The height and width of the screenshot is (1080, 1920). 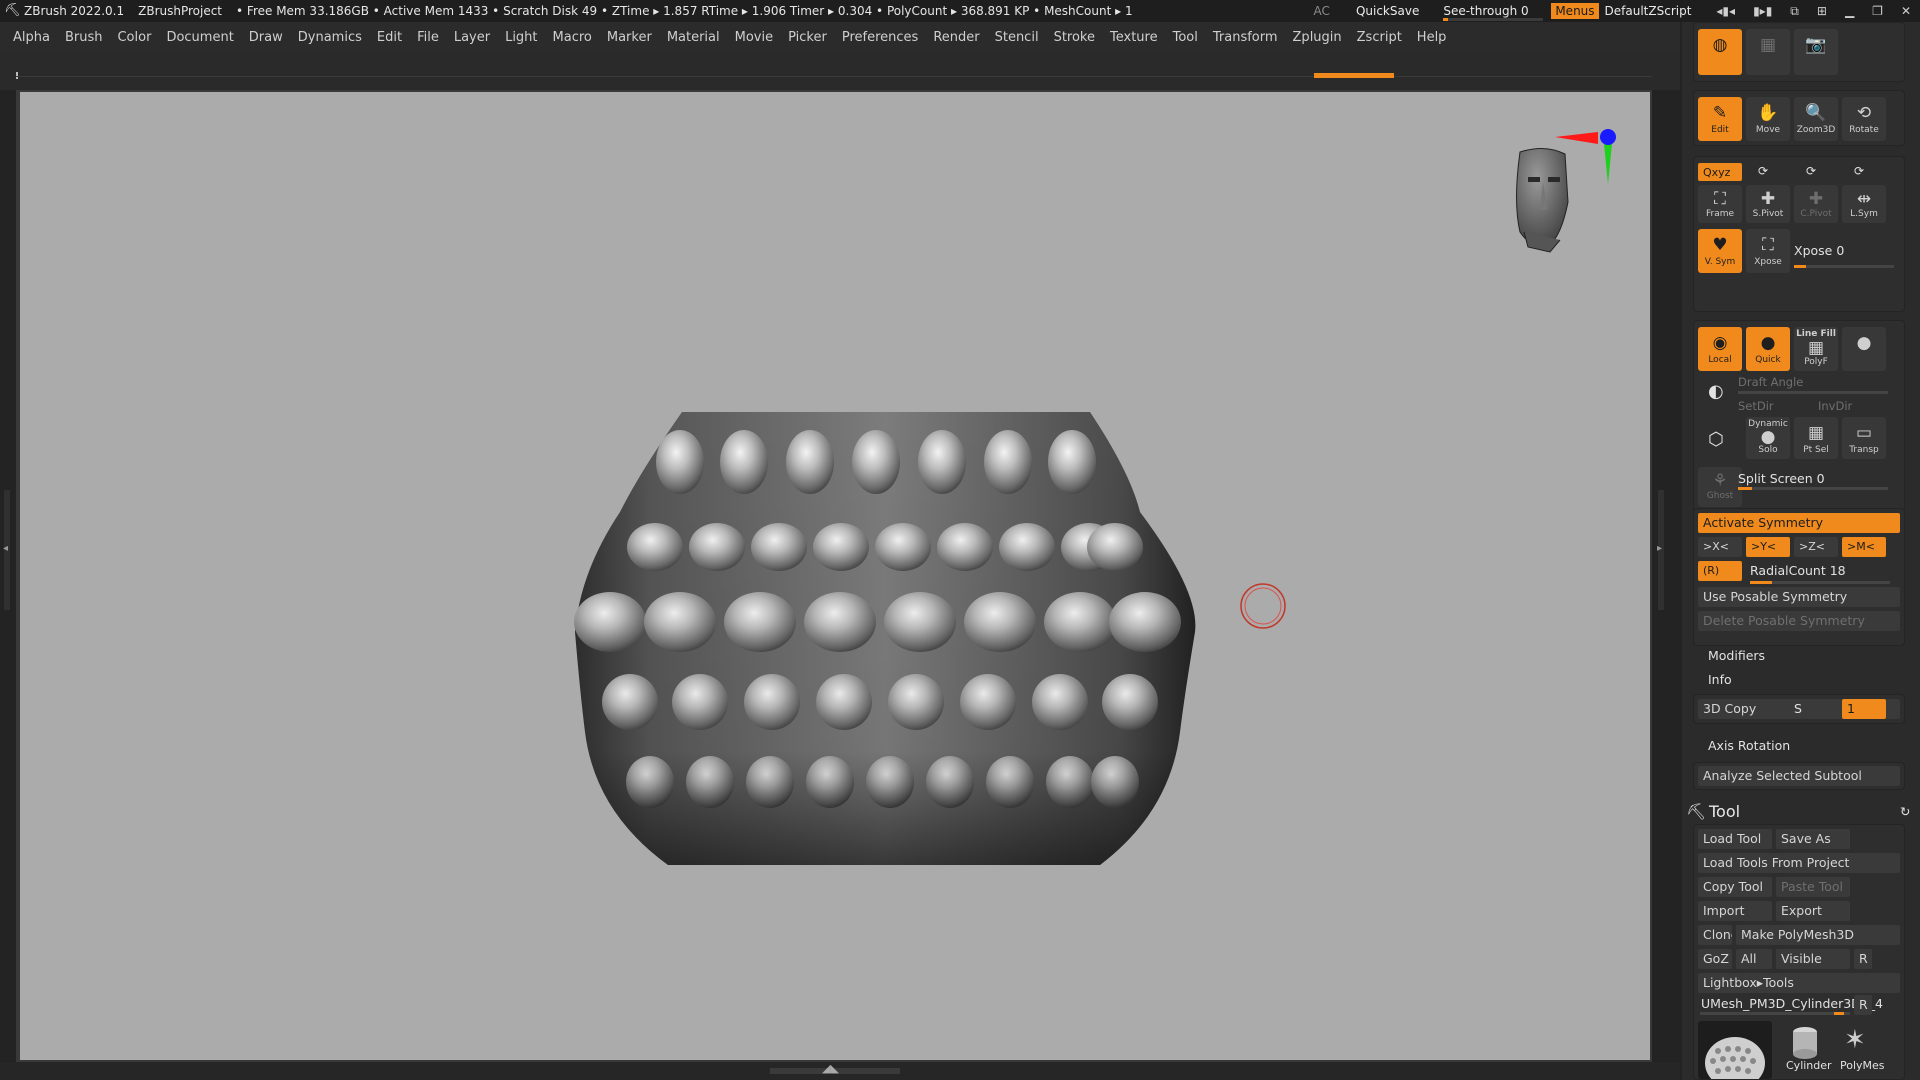 I want to click on copy-tool-button: Copy Tool, so click(x=1735, y=887).